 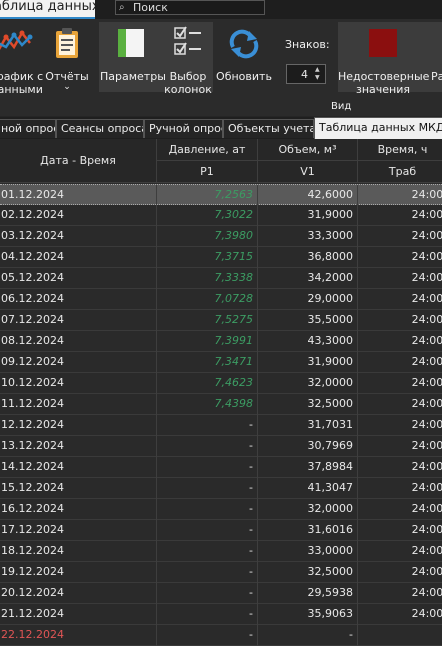 I want to click on table-row: 09.12.20247,347131,900024:00:, so click(x=221, y=362).